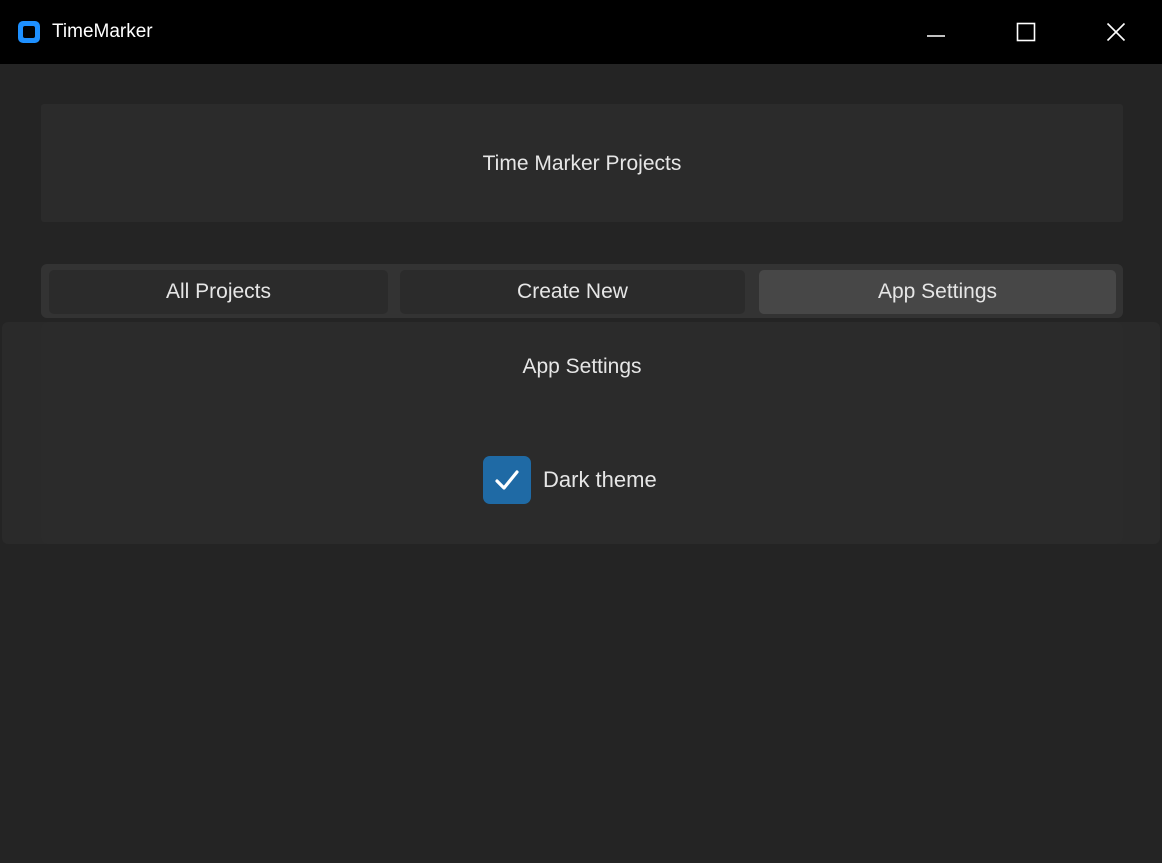  What do you see at coordinates (600, 479) in the screenshot?
I see `dark-theme-label: Dark theme` at bounding box center [600, 479].